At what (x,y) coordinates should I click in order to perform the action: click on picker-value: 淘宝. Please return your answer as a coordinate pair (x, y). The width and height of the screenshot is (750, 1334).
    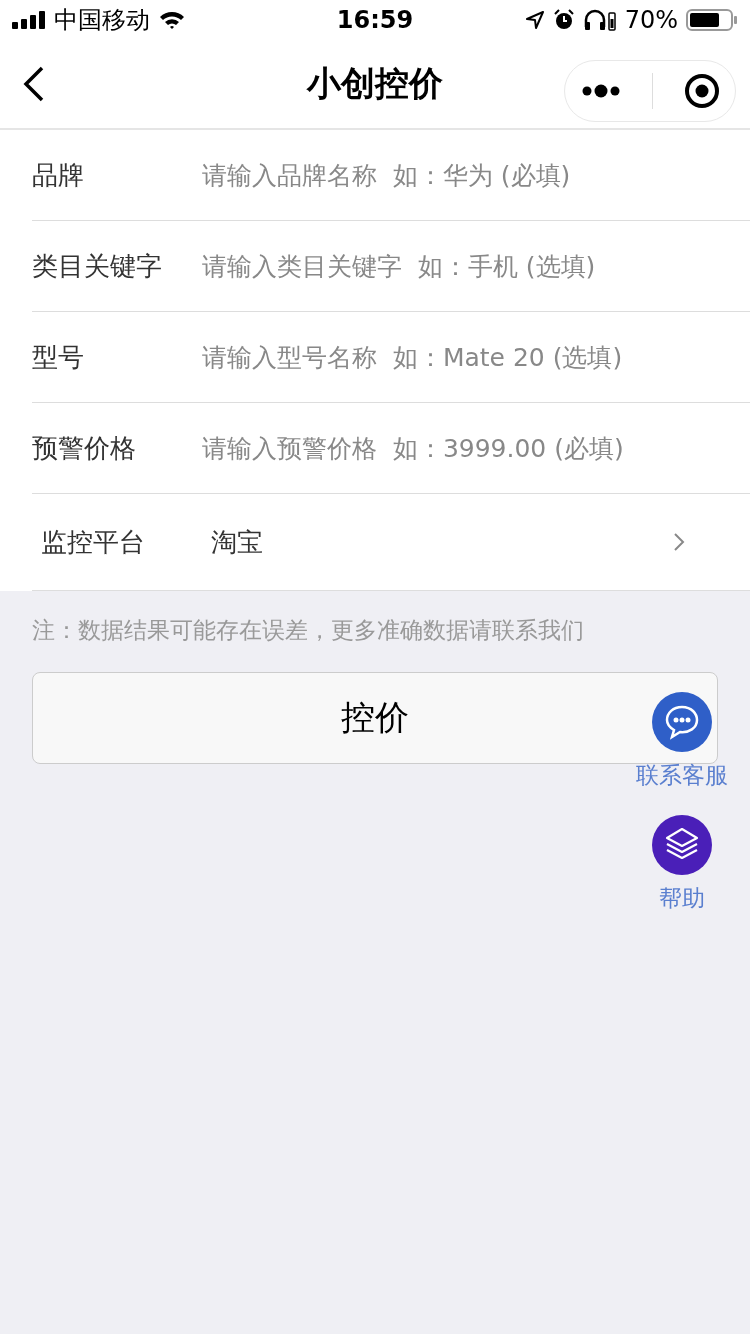
    Looking at the image, I should click on (237, 542).